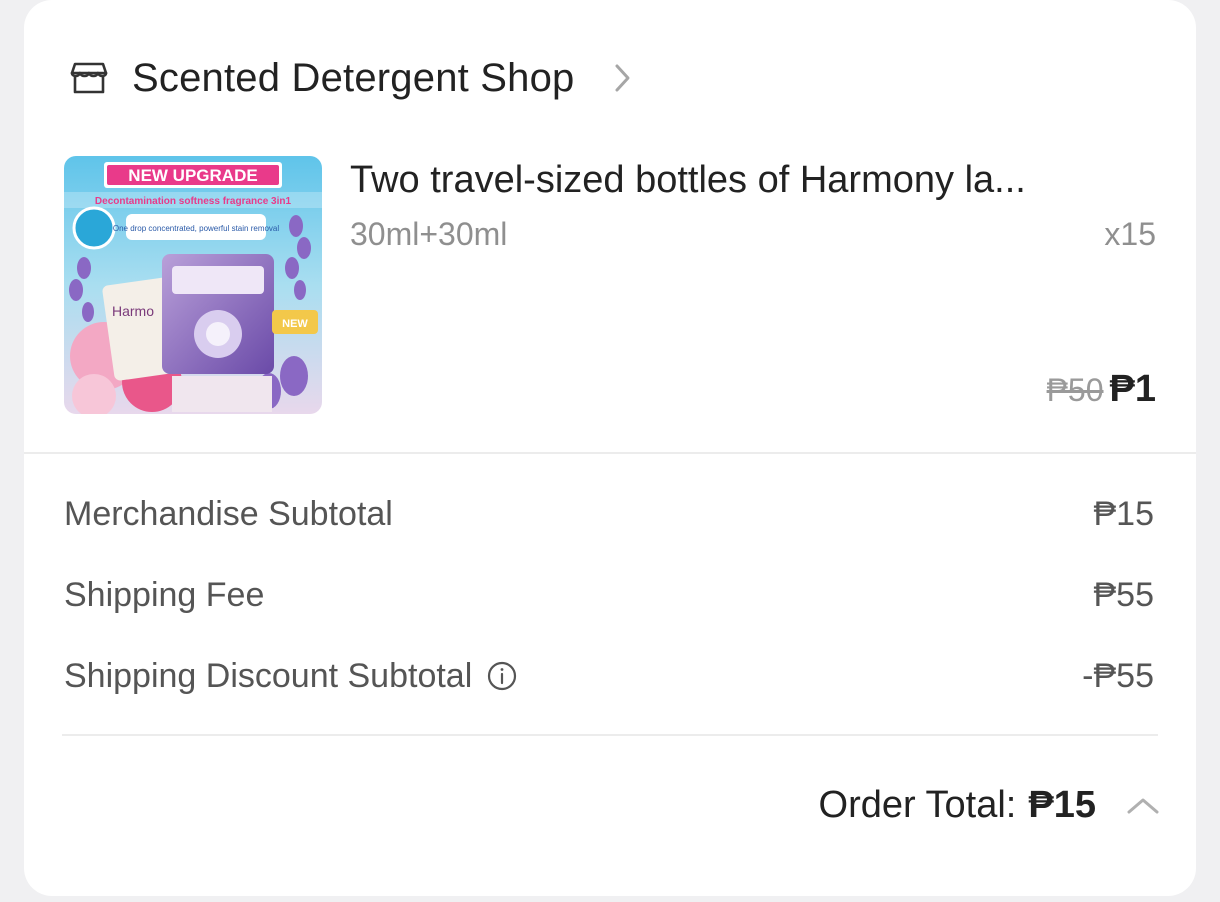 The height and width of the screenshot is (902, 1220). What do you see at coordinates (192, 175) in the screenshot?
I see `image-badge-text: NEW UPGRADE` at bounding box center [192, 175].